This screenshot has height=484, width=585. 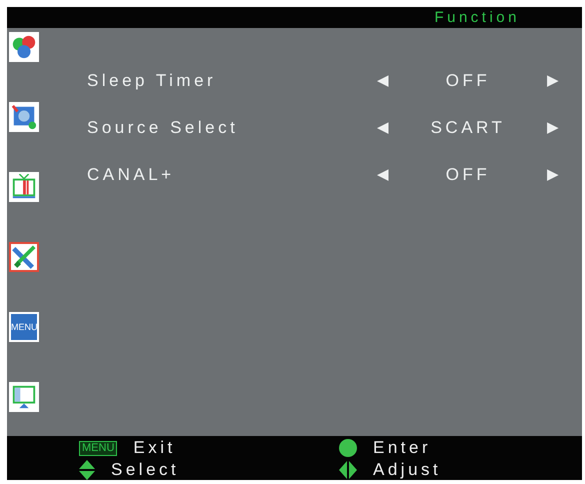 What do you see at coordinates (163, 128) in the screenshot?
I see `setting-label: Source Select` at bounding box center [163, 128].